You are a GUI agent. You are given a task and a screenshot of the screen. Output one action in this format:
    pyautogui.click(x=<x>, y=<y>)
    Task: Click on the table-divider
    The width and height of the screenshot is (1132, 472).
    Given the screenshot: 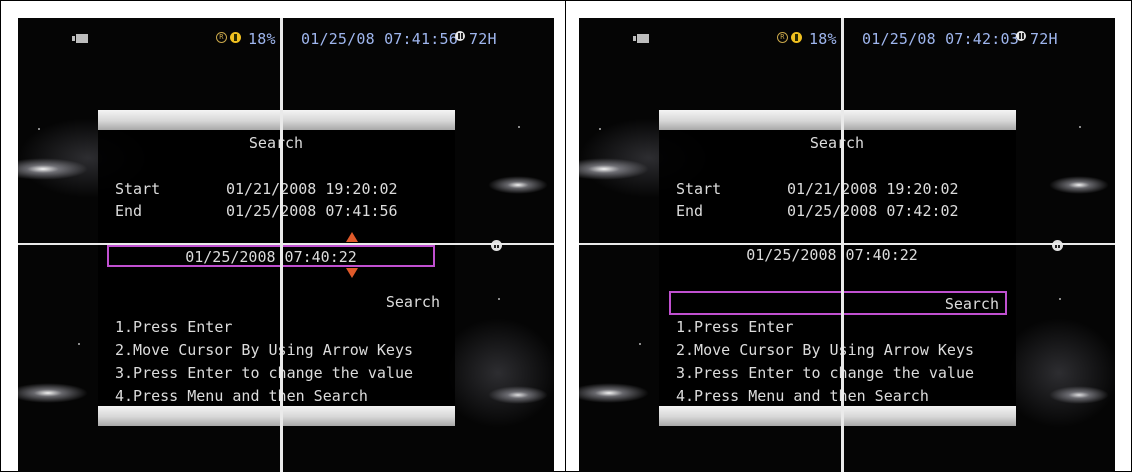 What is the action you would take?
    pyautogui.click(x=565, y=236)
    